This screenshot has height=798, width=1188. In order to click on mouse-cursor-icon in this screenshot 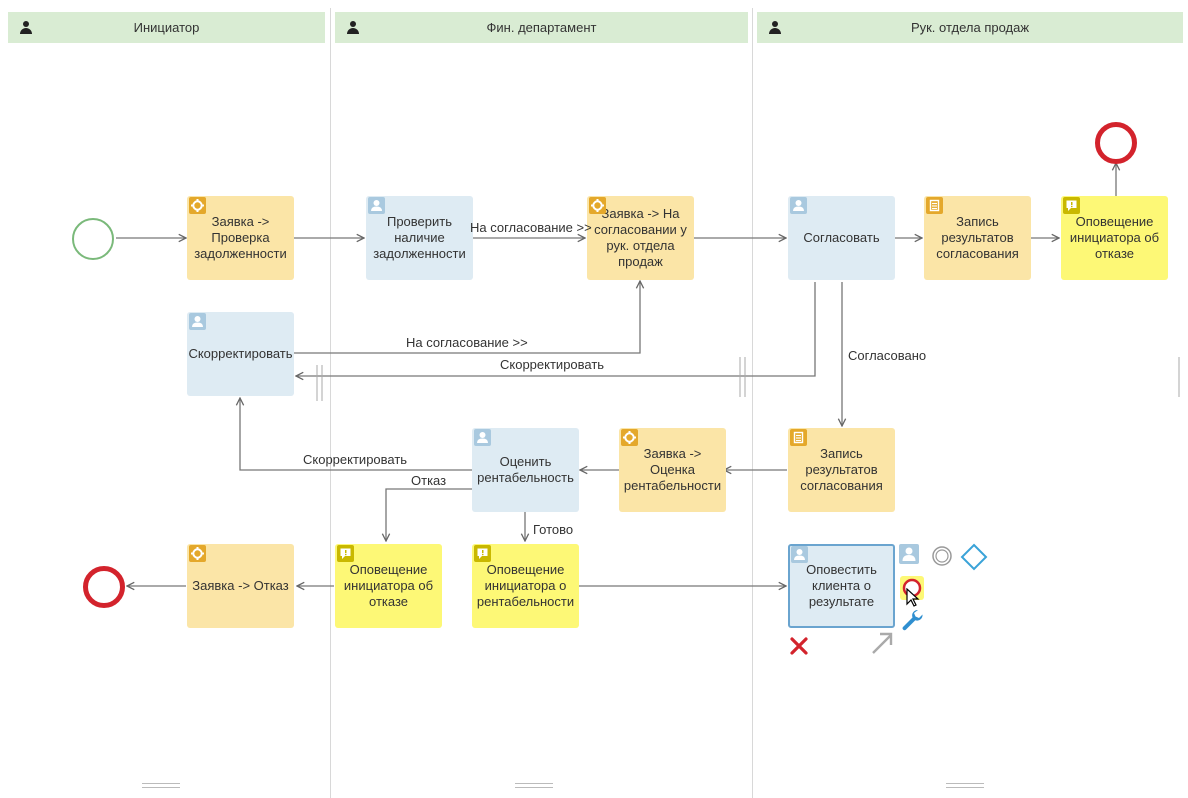, I will do `click(913, 597)`.